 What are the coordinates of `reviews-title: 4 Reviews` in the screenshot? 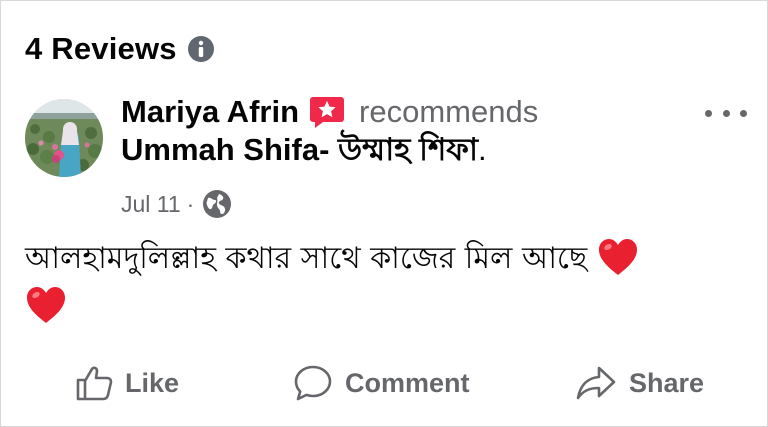 It's located at (101, 48).